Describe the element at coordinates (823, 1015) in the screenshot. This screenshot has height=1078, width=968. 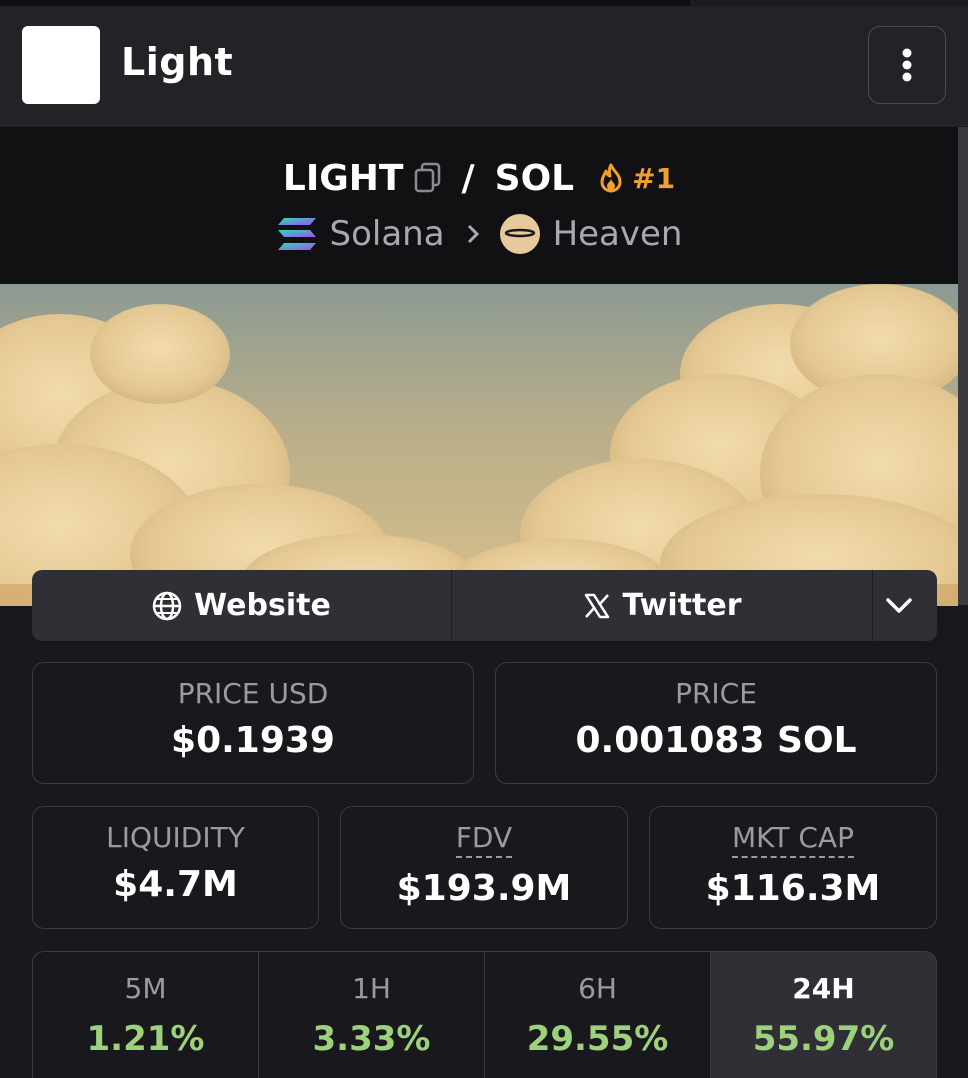
I see `tab-24h: 24H 55.97%` at that location.